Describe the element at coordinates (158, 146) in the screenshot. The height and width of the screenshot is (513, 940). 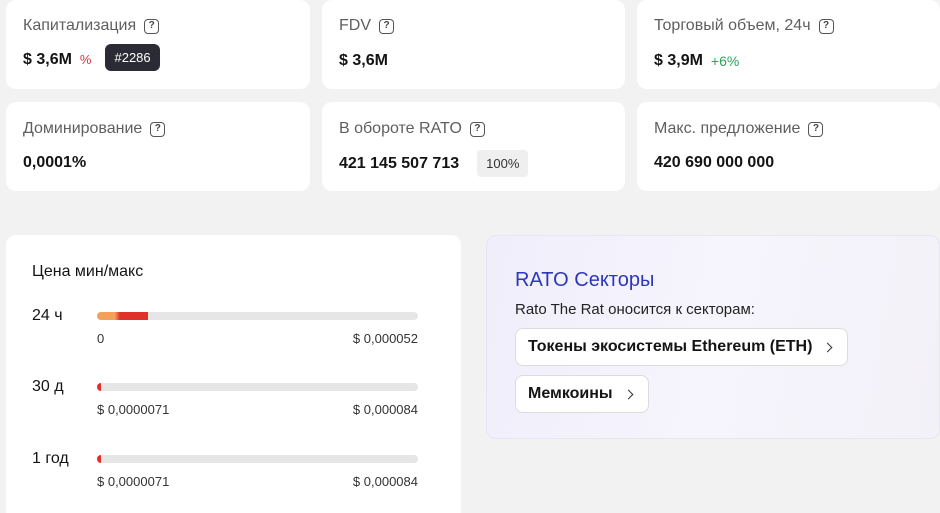
I see `dominance-card: Доминирование ? 0,0001%` at that location.